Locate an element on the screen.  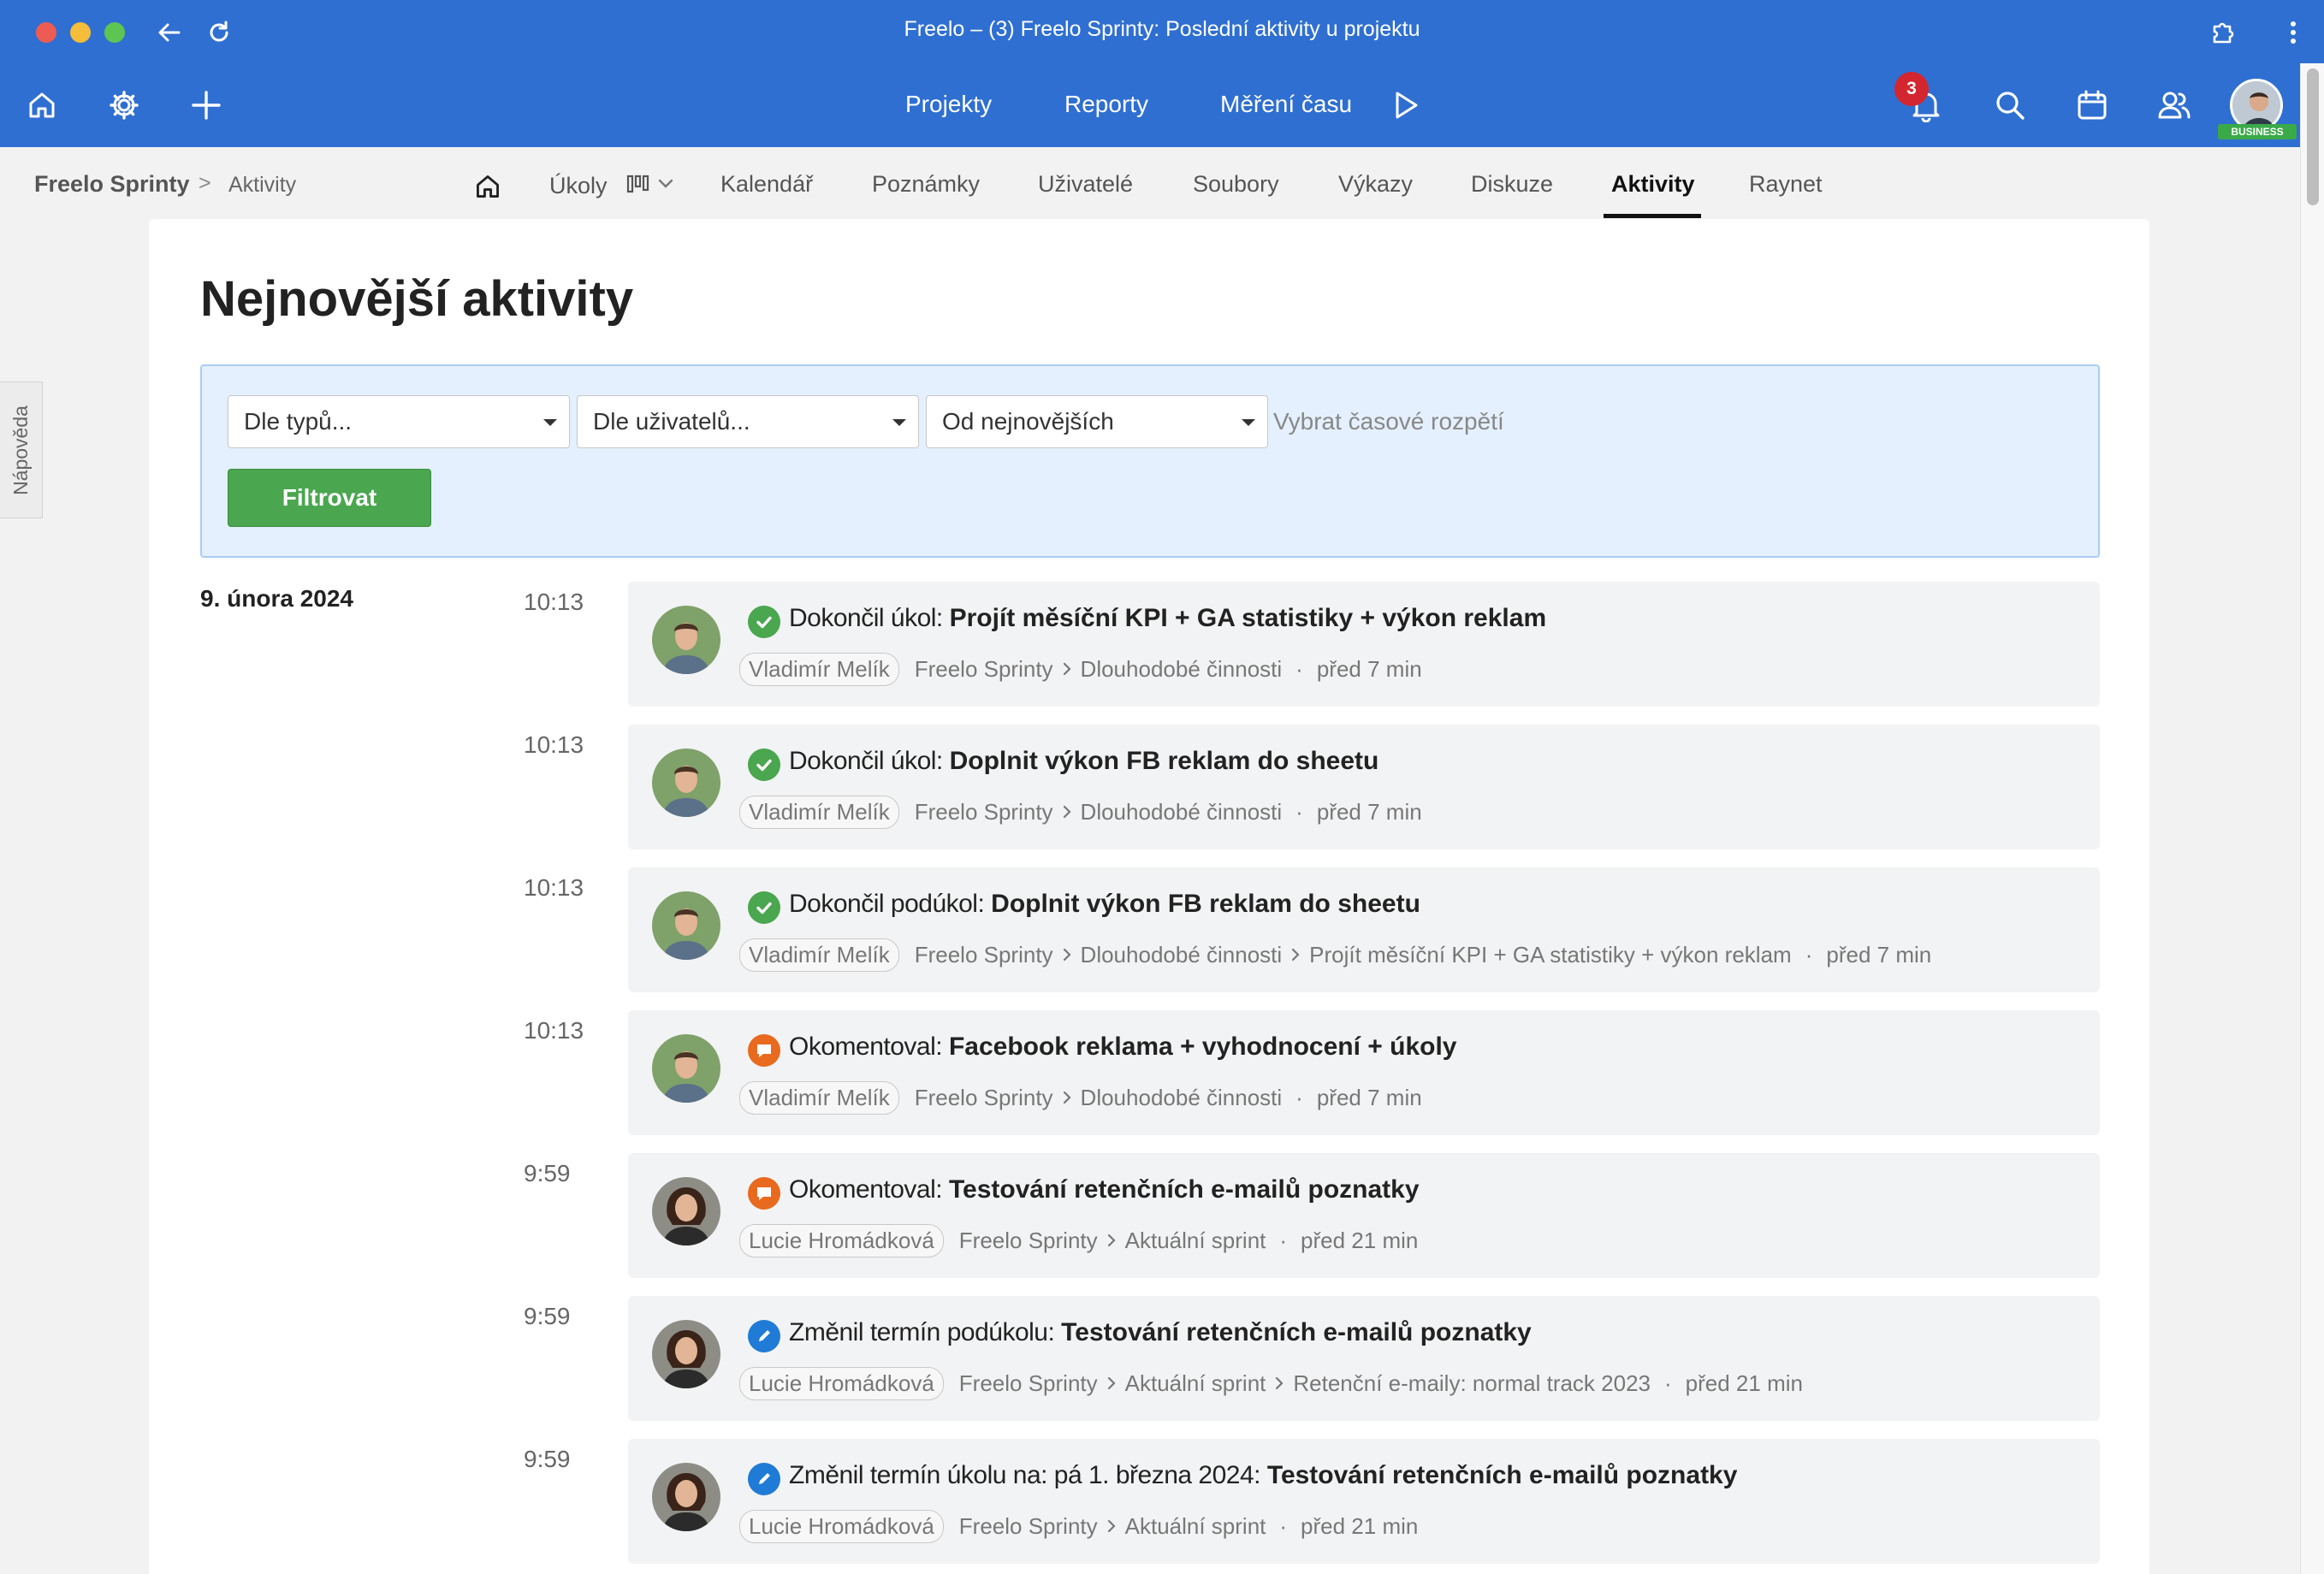
tab-soubory: Soubory is located at coordinates (1236, 184).